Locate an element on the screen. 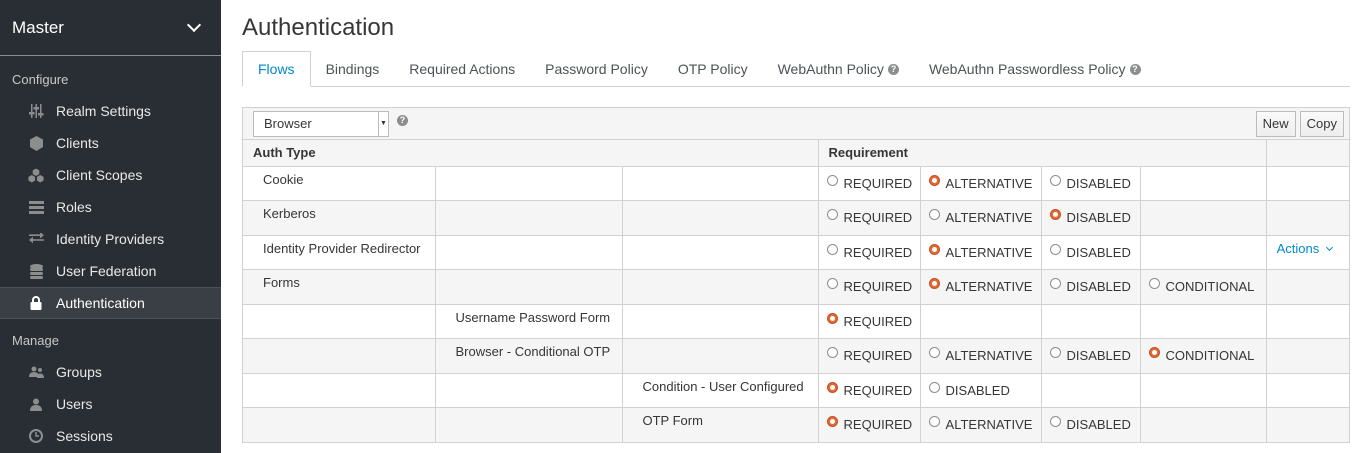 The image size is (1362, 453). sidebar-item-label: Identity Providers is located at coordinates (110, 239).